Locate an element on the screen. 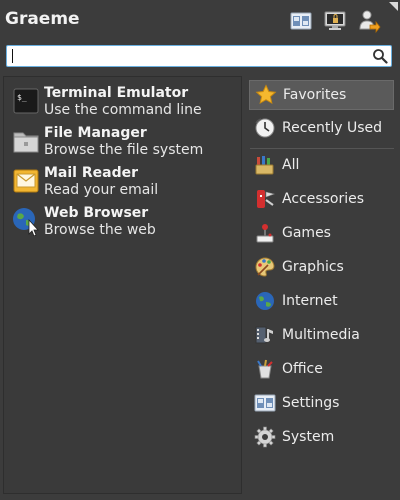  app-title: Terminal Emulator is located at coordinates (116, 93).